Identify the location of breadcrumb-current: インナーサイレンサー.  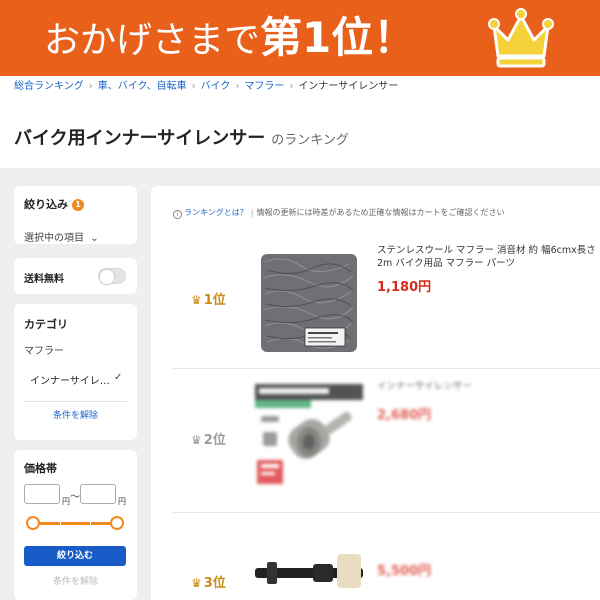
(348, 86).